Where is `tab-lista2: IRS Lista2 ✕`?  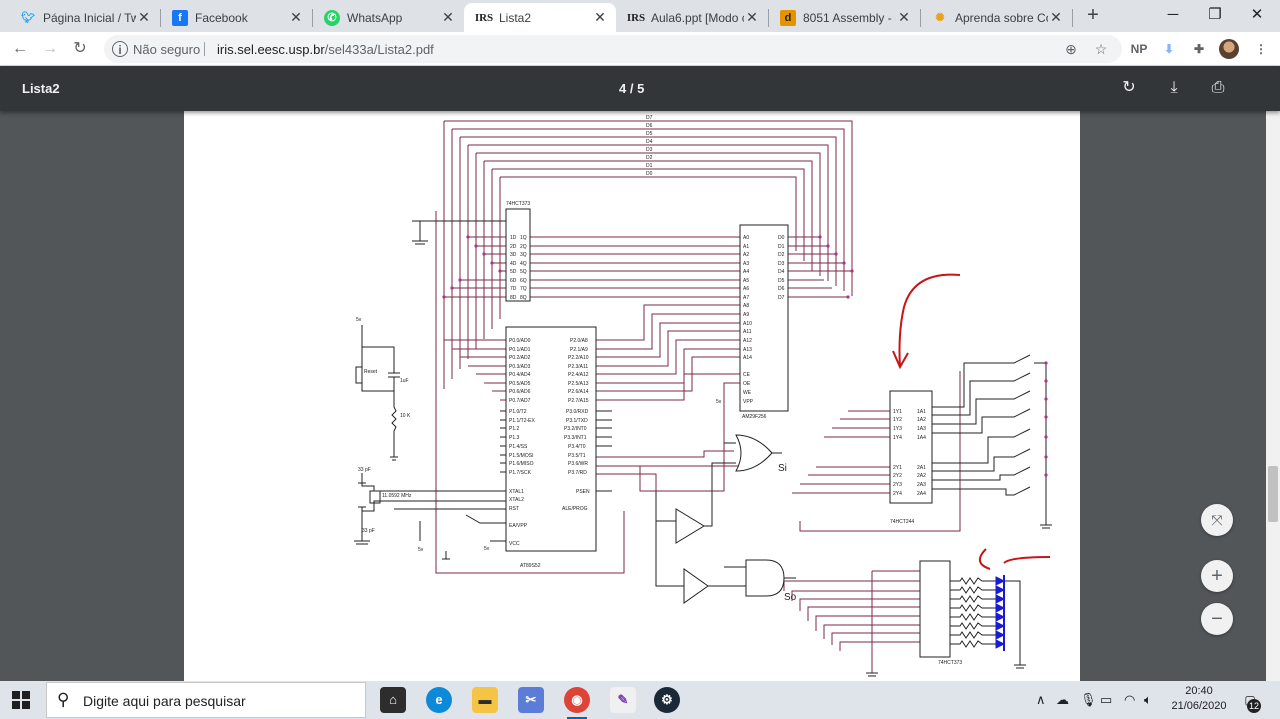 tab-lista2: IRS Lista2 ✕ is located at coordinates (540, 17).